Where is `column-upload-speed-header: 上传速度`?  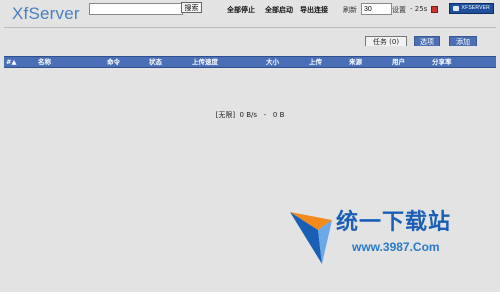 column-upload-speed-header: 上传速度 is located at coordinates (205, 62).